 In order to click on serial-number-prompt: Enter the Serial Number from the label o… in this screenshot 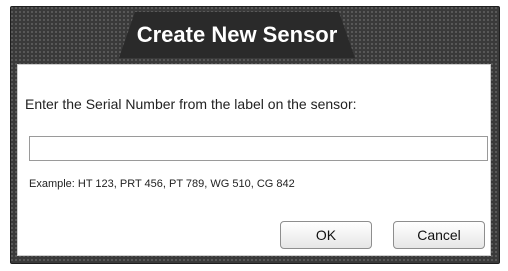, I will do `click(191, 104)`.